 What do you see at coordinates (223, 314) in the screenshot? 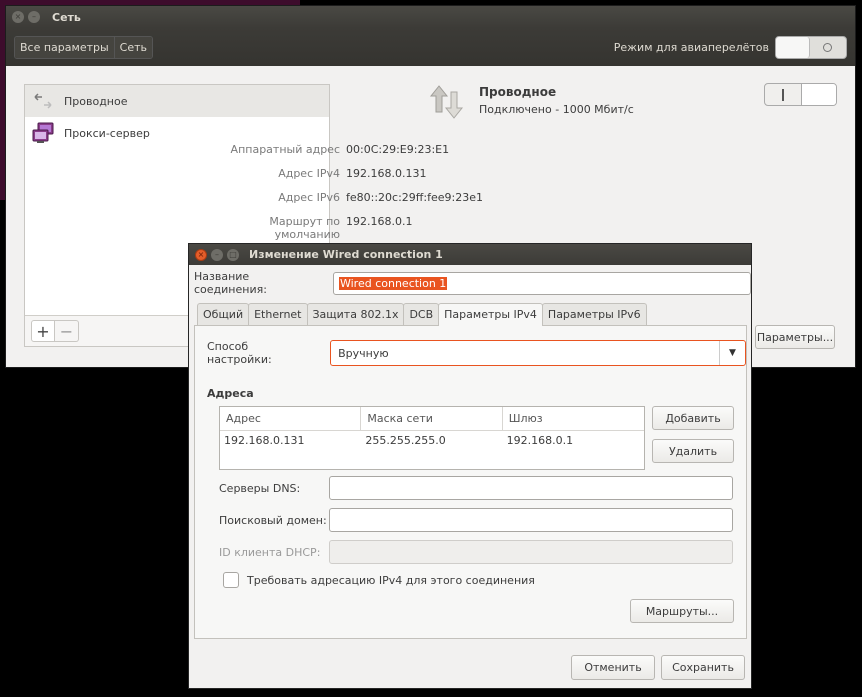
I see `tab-general: Общий` at bounding box center [223, 314].